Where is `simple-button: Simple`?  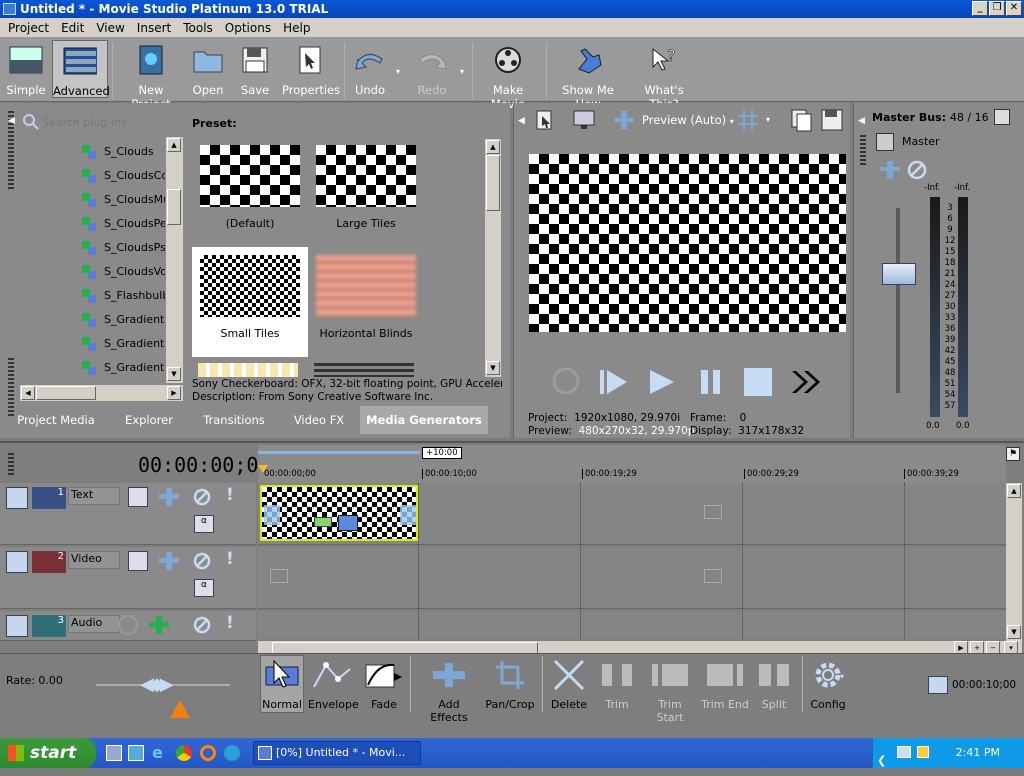
simple-button: Simple is located at coordinates (26, 70).